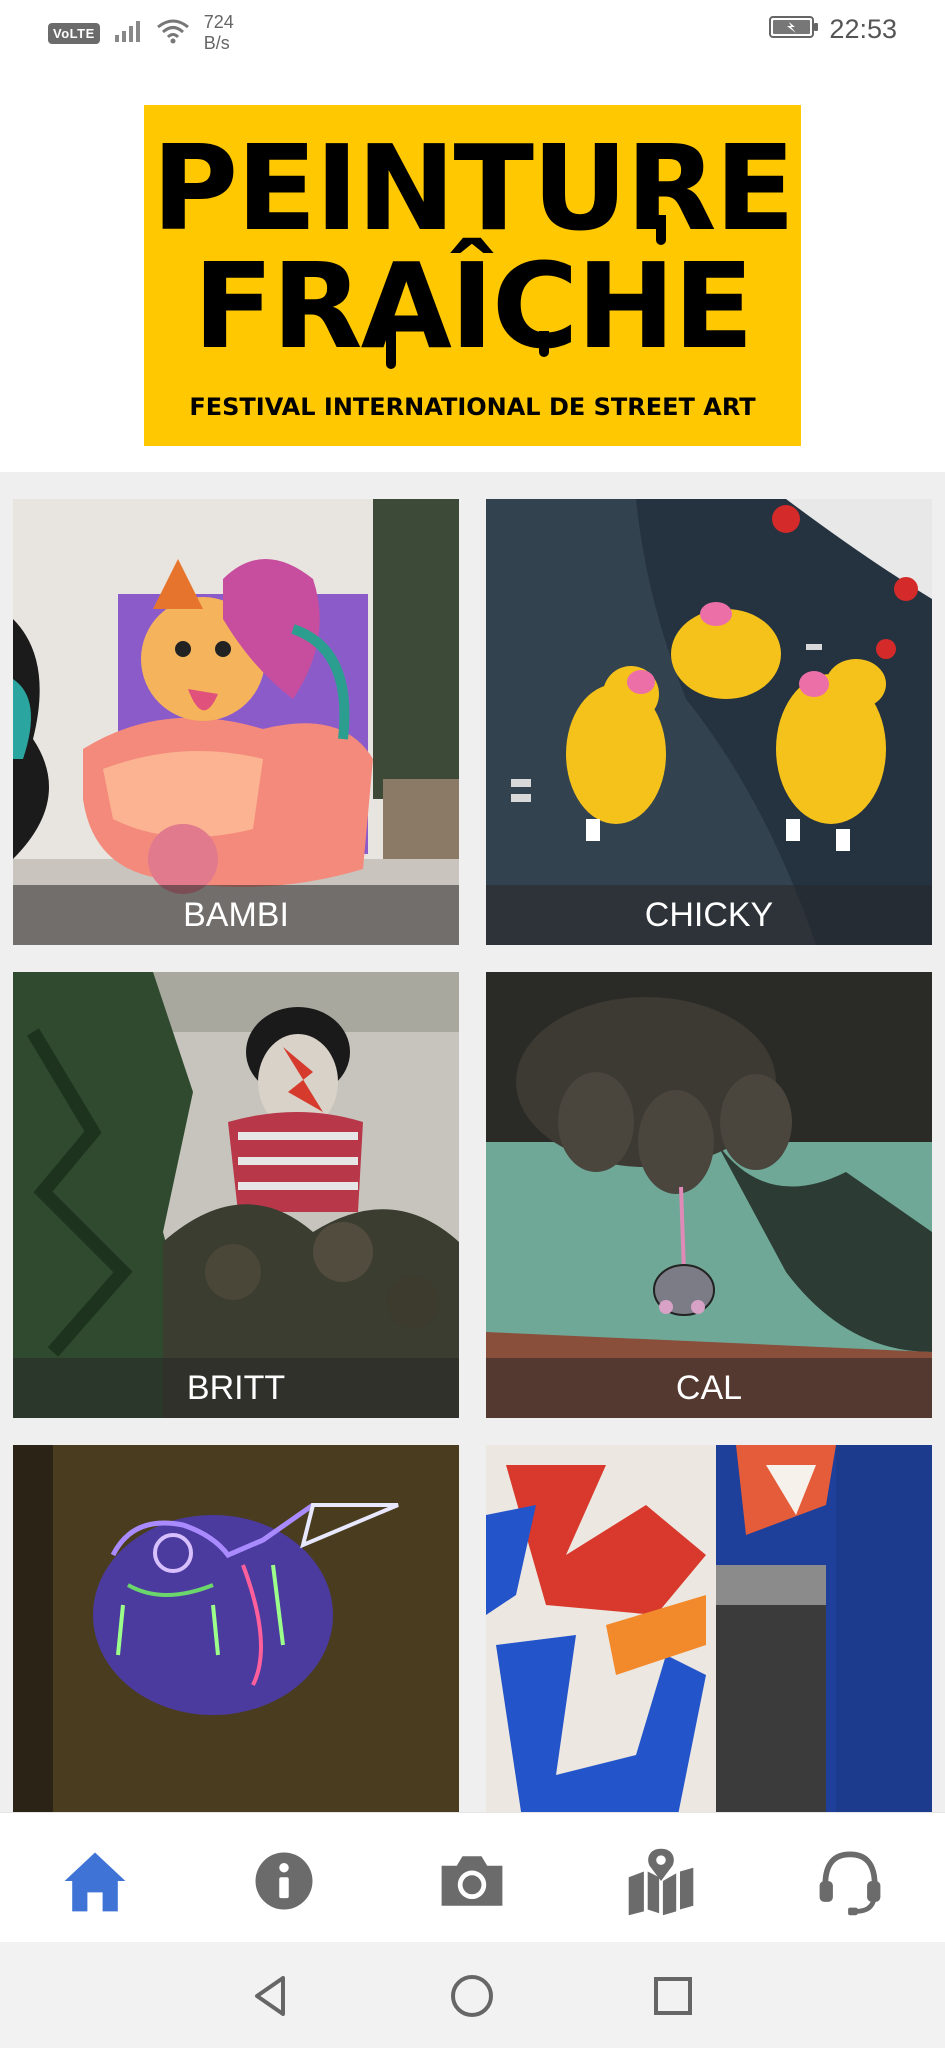  I want to click on bottom-tab-bar, so click(472, 1877).